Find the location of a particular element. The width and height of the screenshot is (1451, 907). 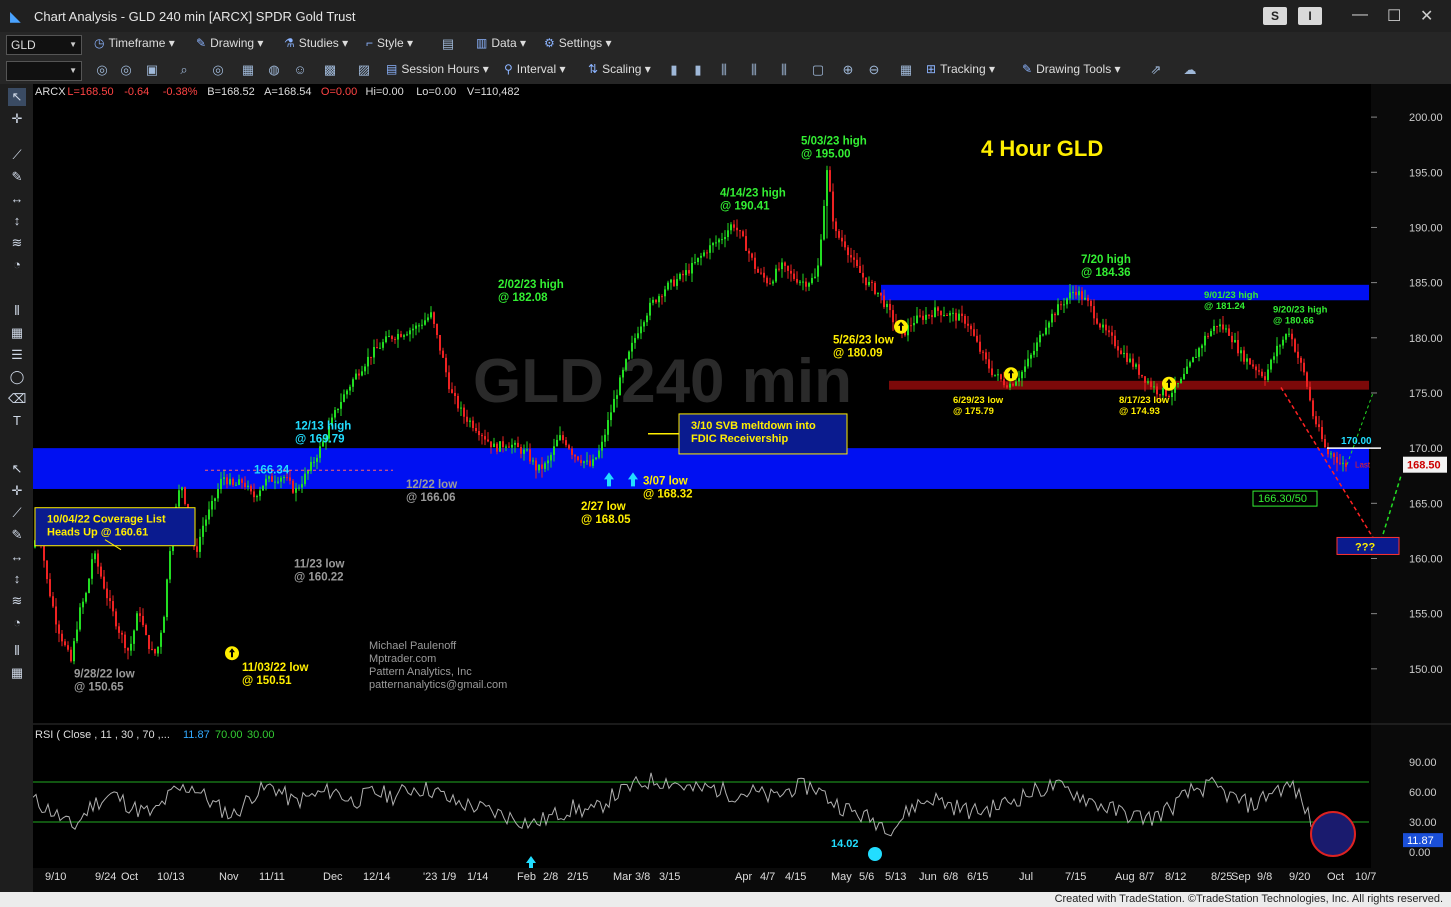

settings-menu: ⚙ Settings ▾ is located at coordinates (577, 43).